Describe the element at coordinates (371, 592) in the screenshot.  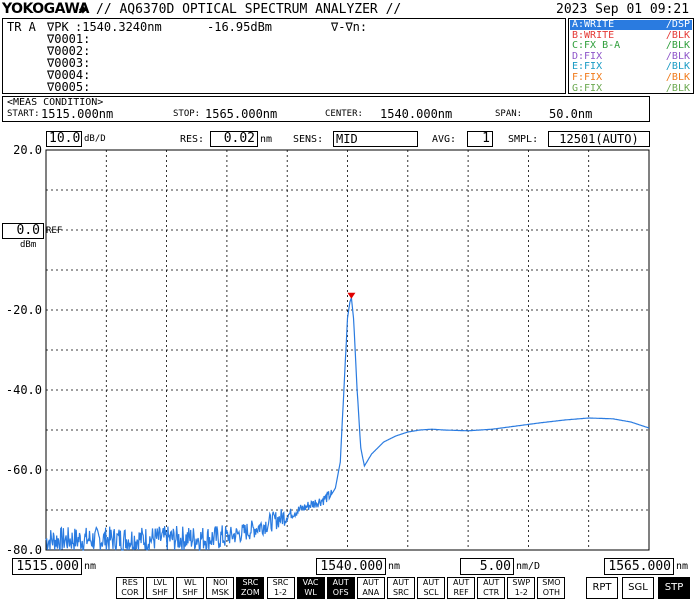
I see `softkey-line2: ANA` at that location.